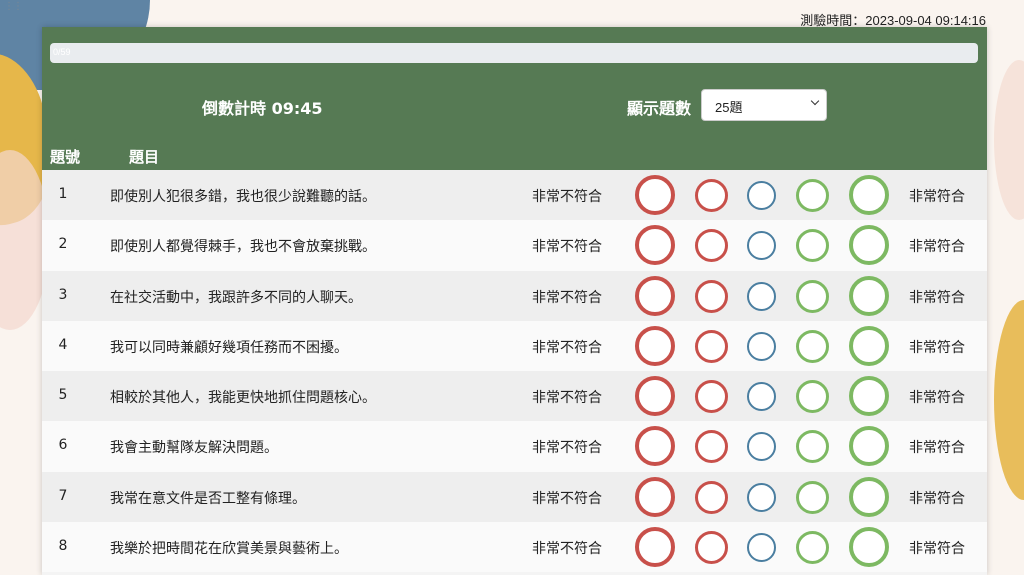 This screenshot has height=575, width=1024. Describe the element at coordinates (514, 446) in the screenshot. I see `question-row: 6 我會主動幫隊友解決問題。 非常不符合 非常符合` at that location.